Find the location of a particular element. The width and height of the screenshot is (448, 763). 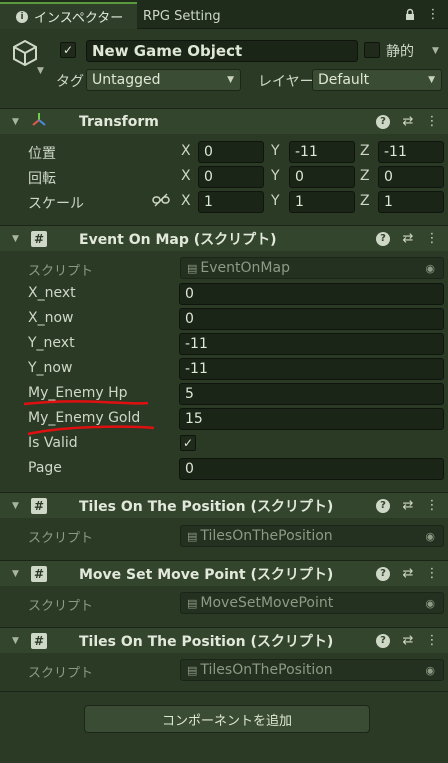

field-label-is-valid: Is Valid is located at coordinates (53, 443).